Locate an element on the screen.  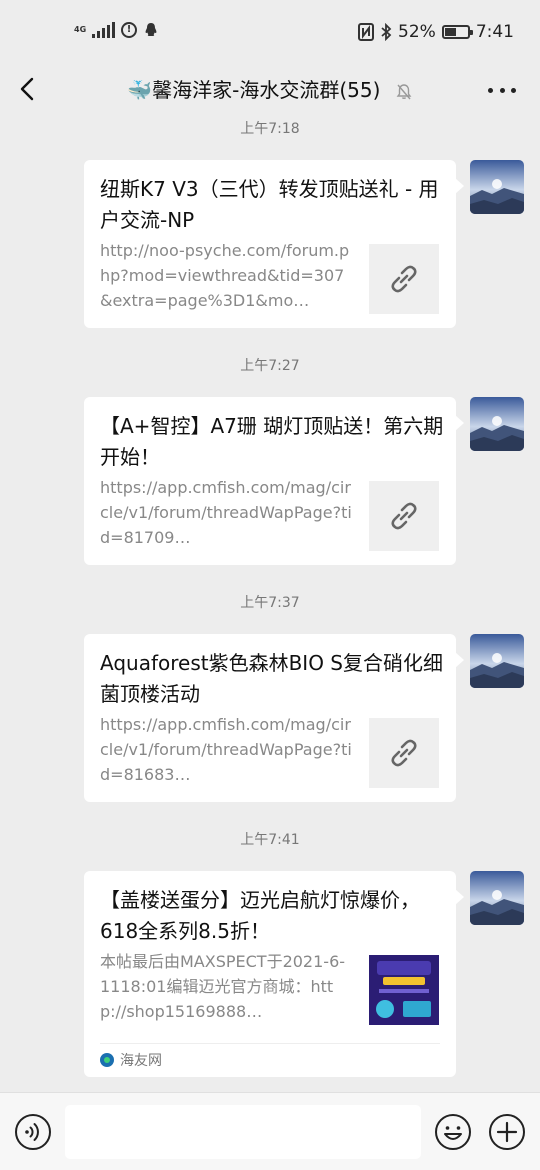
promo-image is located at coordinates (404, 990).